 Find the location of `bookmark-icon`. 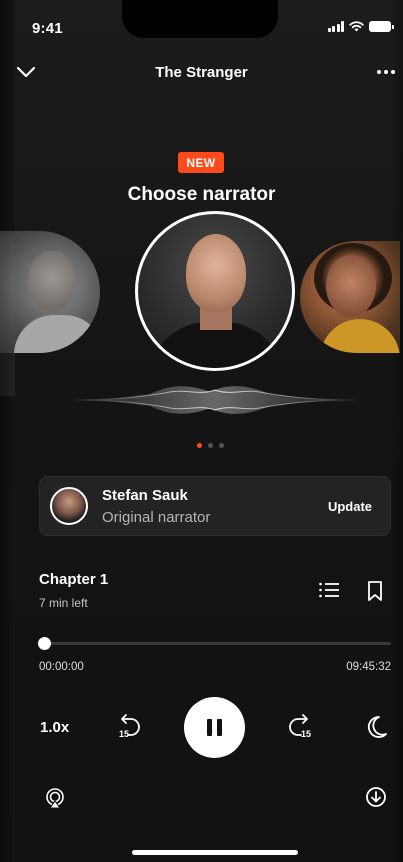

bookmark-icon is located at coordinates (375, 591).